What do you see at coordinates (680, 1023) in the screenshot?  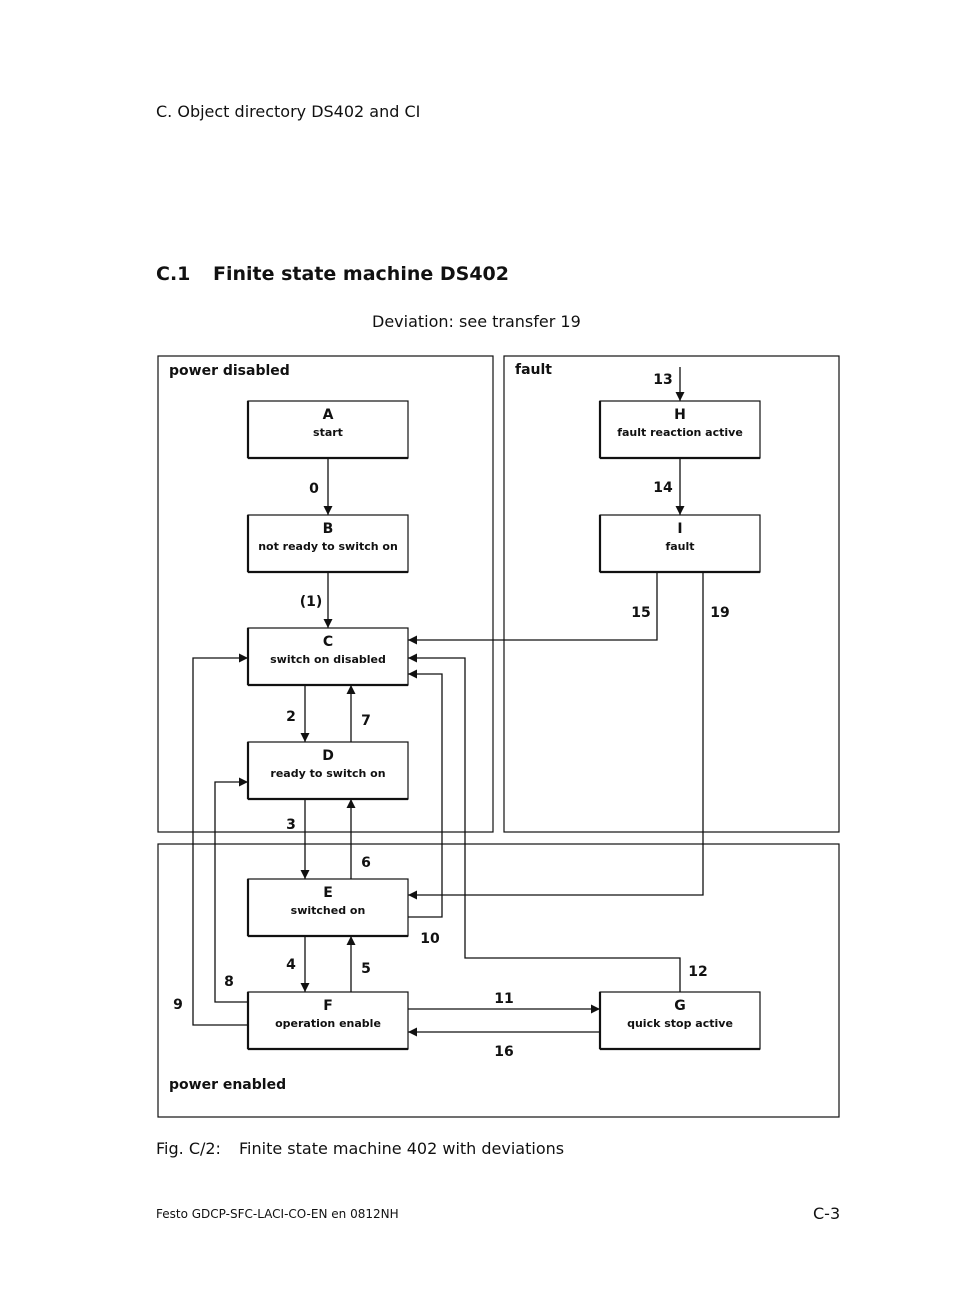 I see `state-name: quick stop active` at bounding box center [680, 1023].